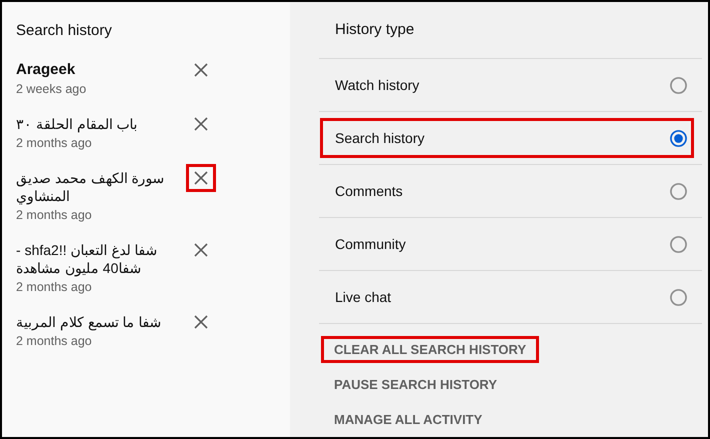 This screenshot has height=439, width=710. Describe the element at coordinates (507, 297) in the screenshot. I see `history-type-option: Live chat` at that location.